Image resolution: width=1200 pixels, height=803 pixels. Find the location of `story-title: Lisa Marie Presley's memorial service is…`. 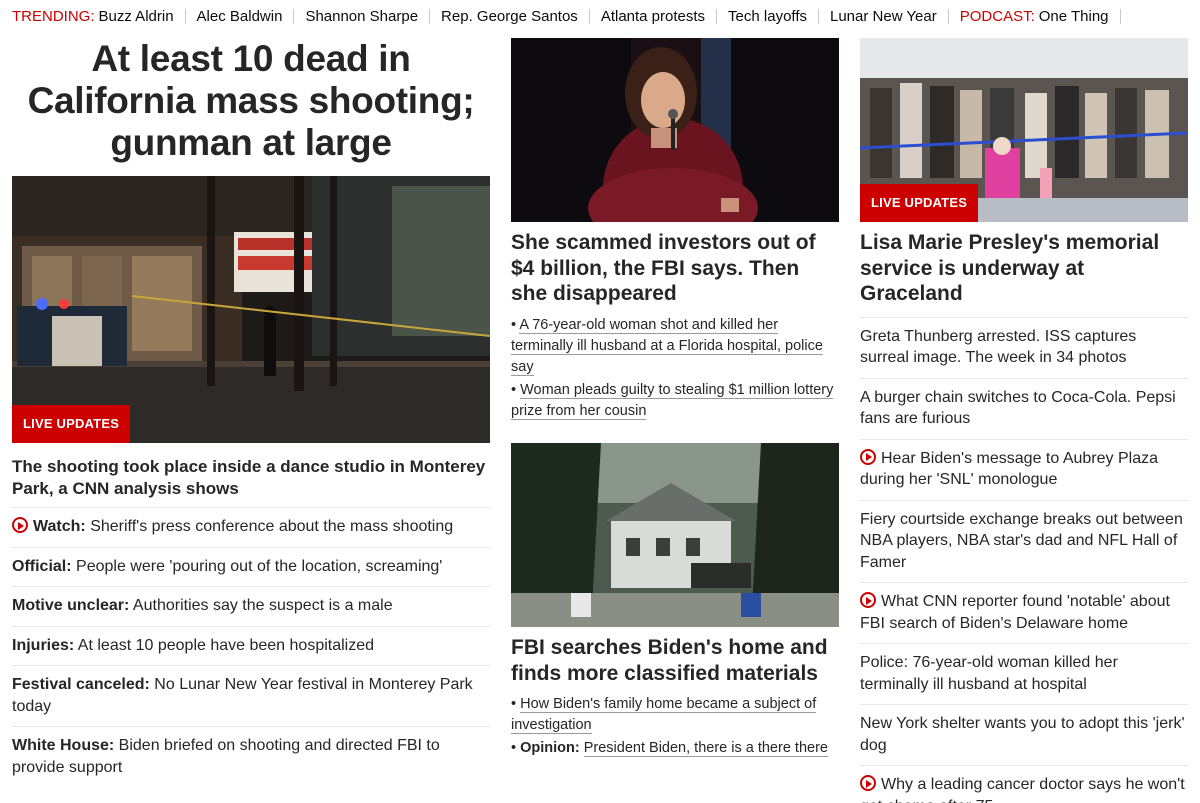

story-title: Lisa Marie Presley's memorial service is… is located at coordinates (1024, 268).